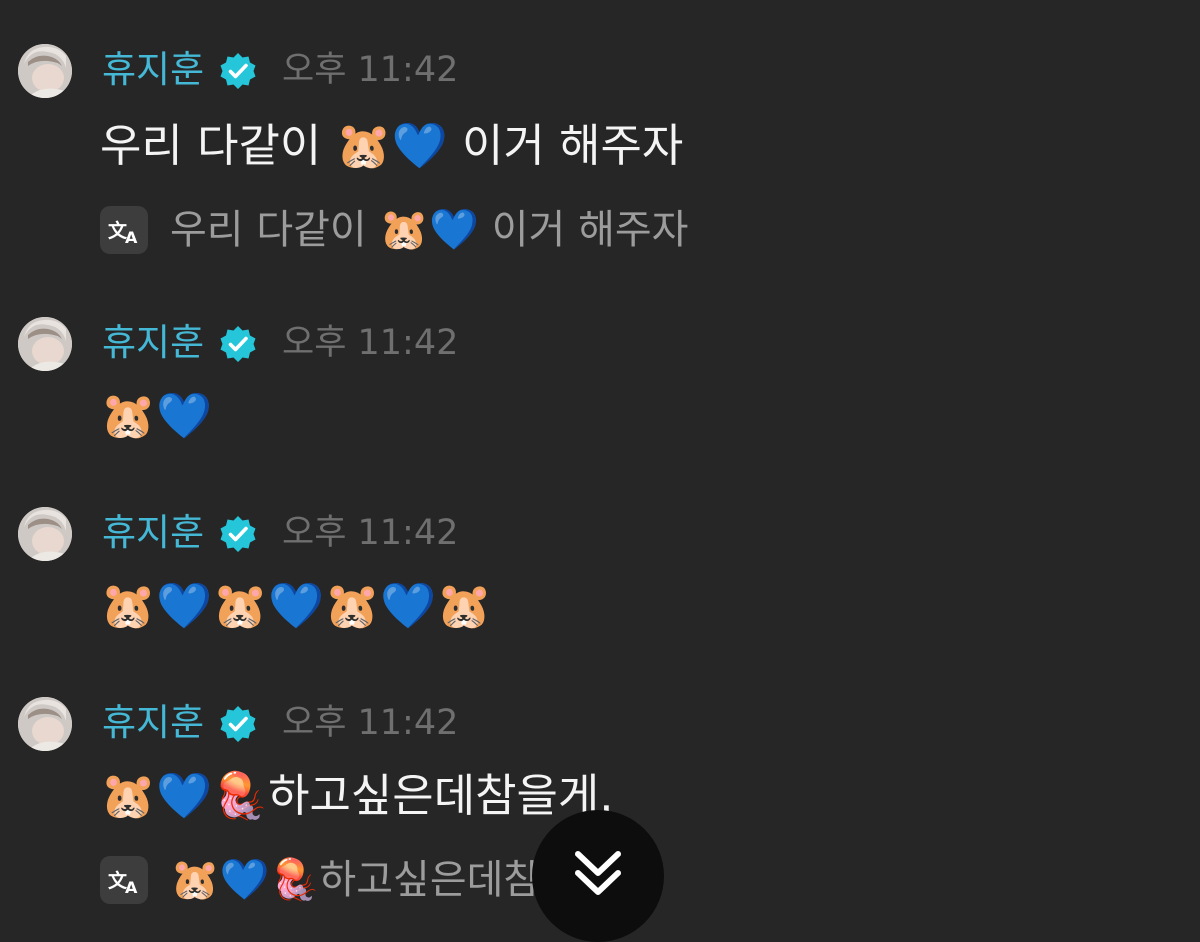  What do you see at coordinates (598, 873) in the screenshot?
I see `double-chevron-down-icon` at bounding box center [598, 873].